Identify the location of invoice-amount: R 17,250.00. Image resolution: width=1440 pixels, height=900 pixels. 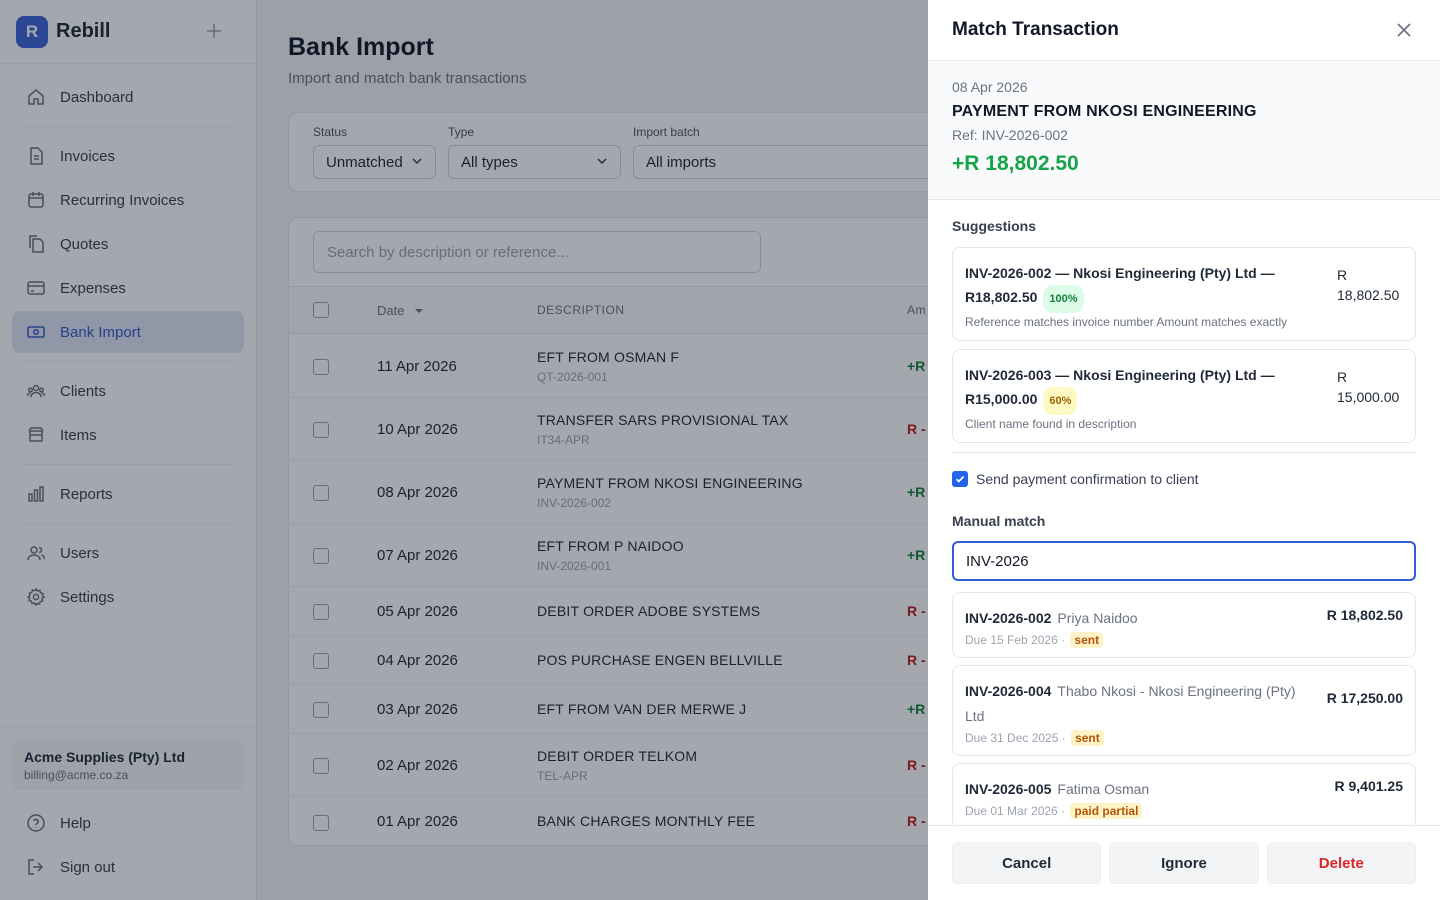
(1364, 698).